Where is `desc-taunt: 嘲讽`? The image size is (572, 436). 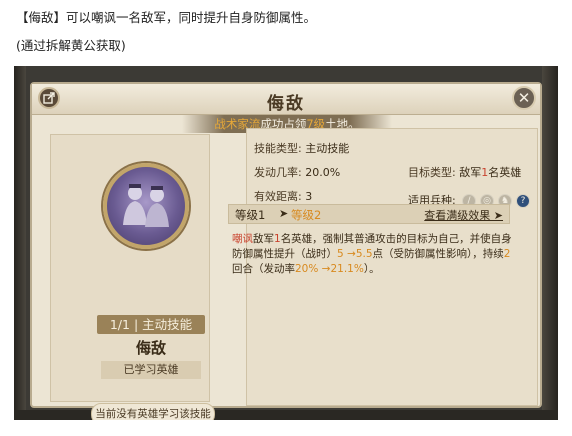
desc-taunt: 嘲讽 is located at coordinates (242, 239).